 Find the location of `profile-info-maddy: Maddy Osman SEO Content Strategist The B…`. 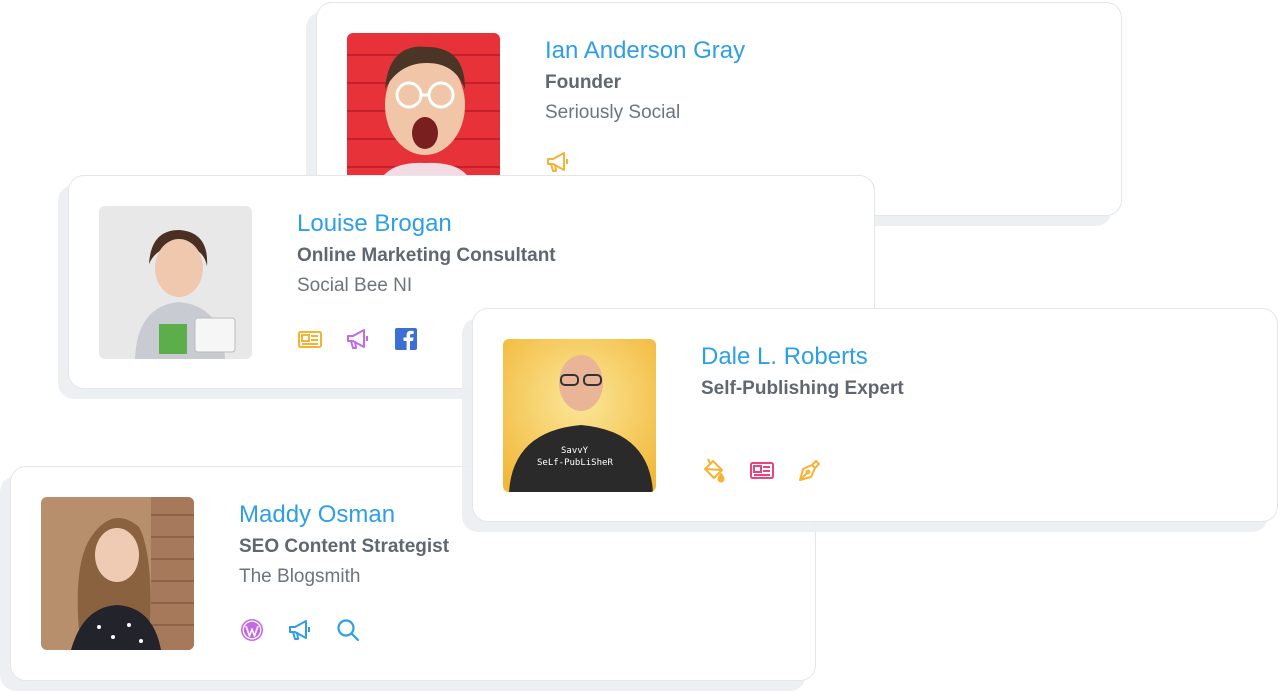

profile-info-maddy: Maddy Osman SEO Content Strategist The B… is located at coordinates (344, 544).